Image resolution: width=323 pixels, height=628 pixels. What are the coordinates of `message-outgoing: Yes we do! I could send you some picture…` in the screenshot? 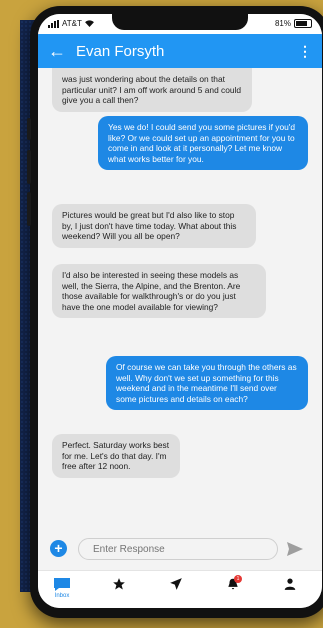 It's located at (203, 143).